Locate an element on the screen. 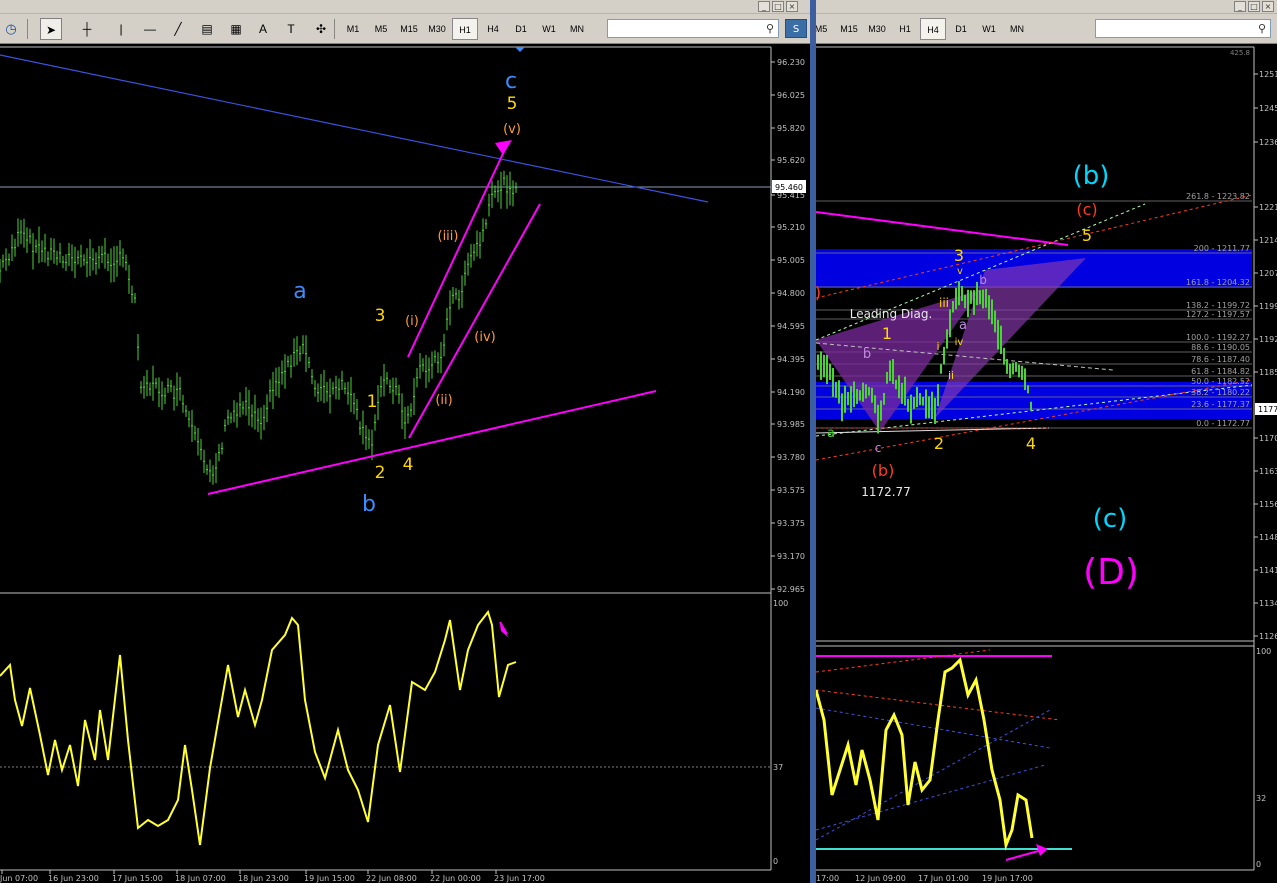  price-label: 1251 is located at coordinates (1268, 74).